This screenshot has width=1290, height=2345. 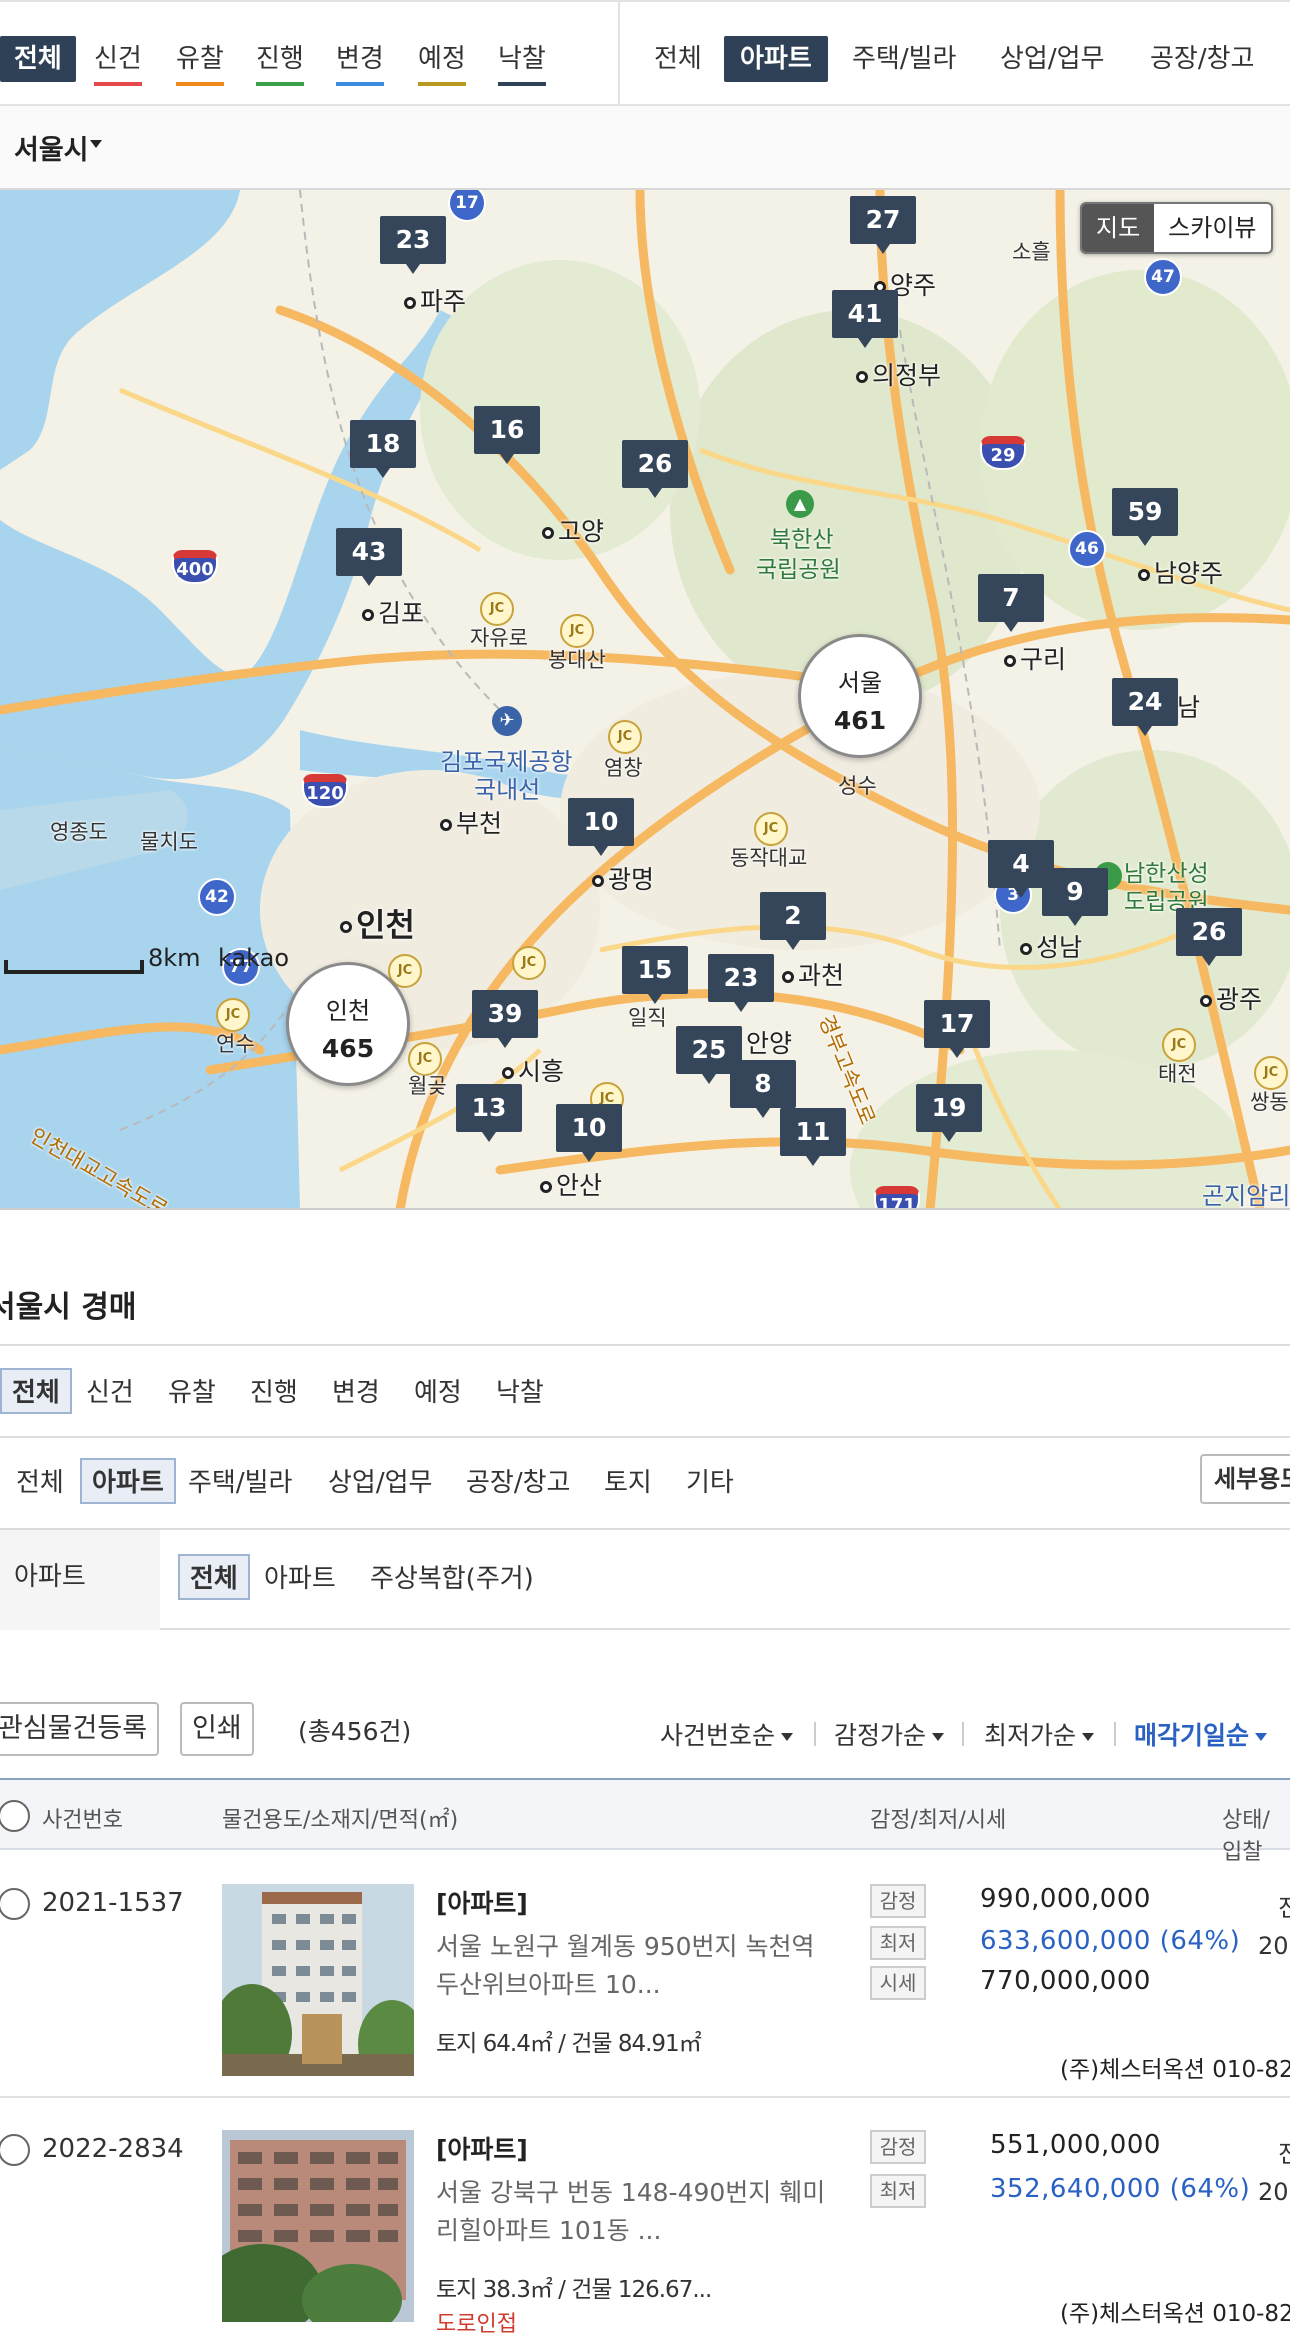 What do you see at coordinates (240, 1483) in the screenshot?
I see `filter-type-house-villa: 주택/빌라` at bounding box center [240, 1483].